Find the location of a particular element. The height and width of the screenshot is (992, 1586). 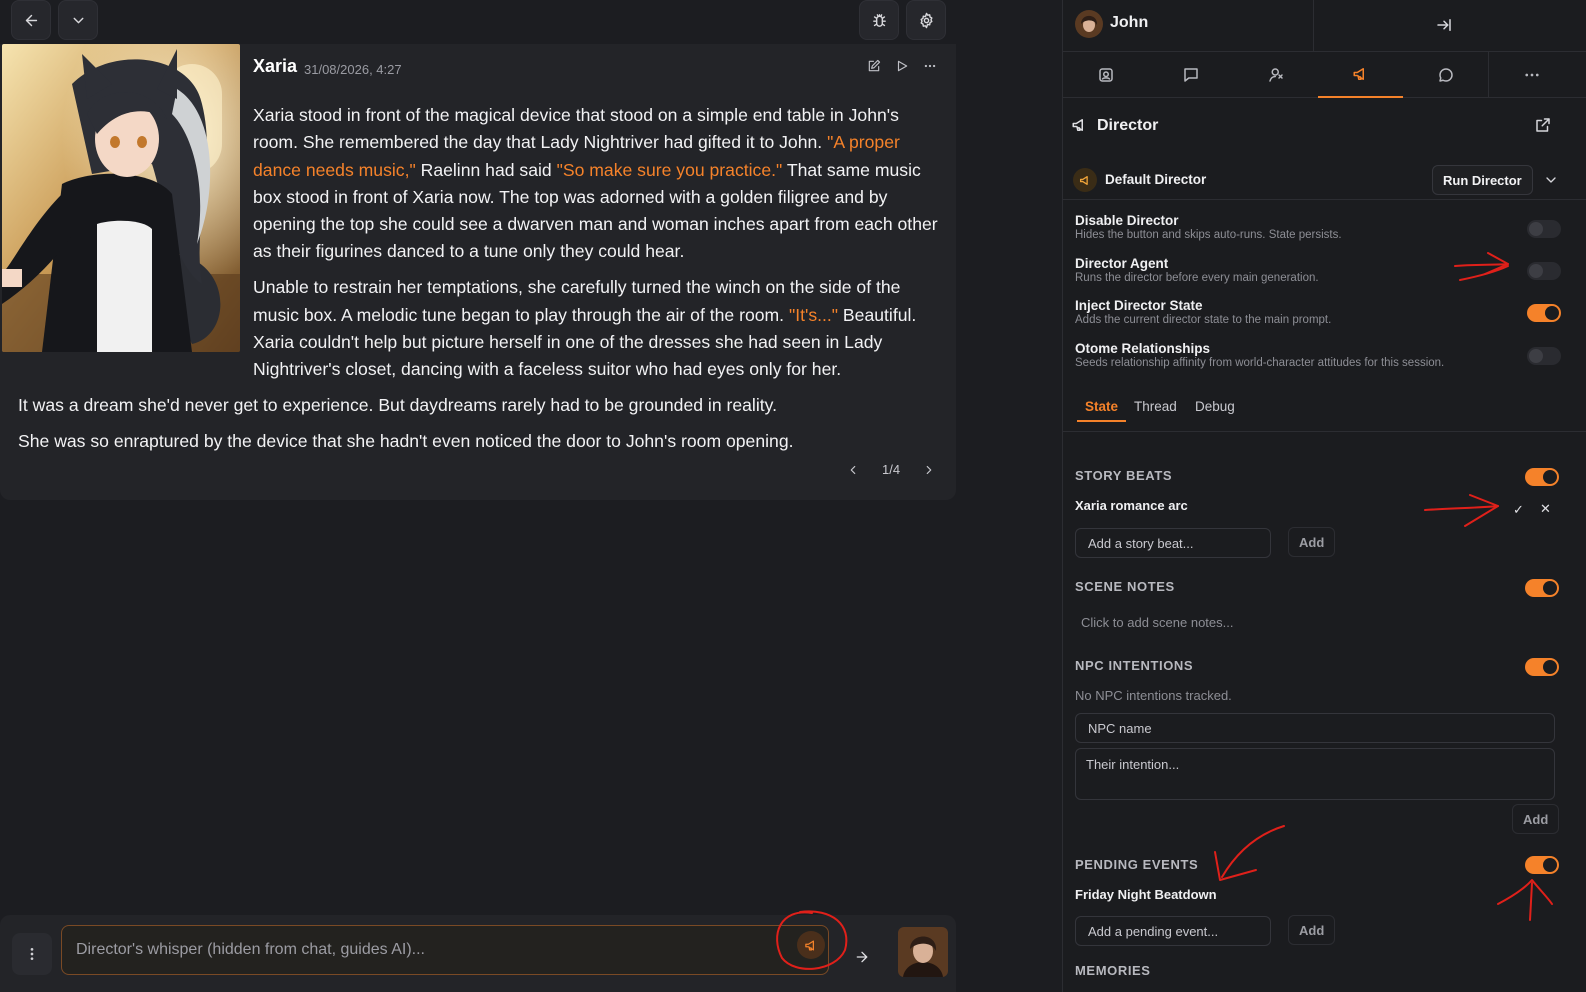

director-agent-toggle is located at coordinates (1544, 271).